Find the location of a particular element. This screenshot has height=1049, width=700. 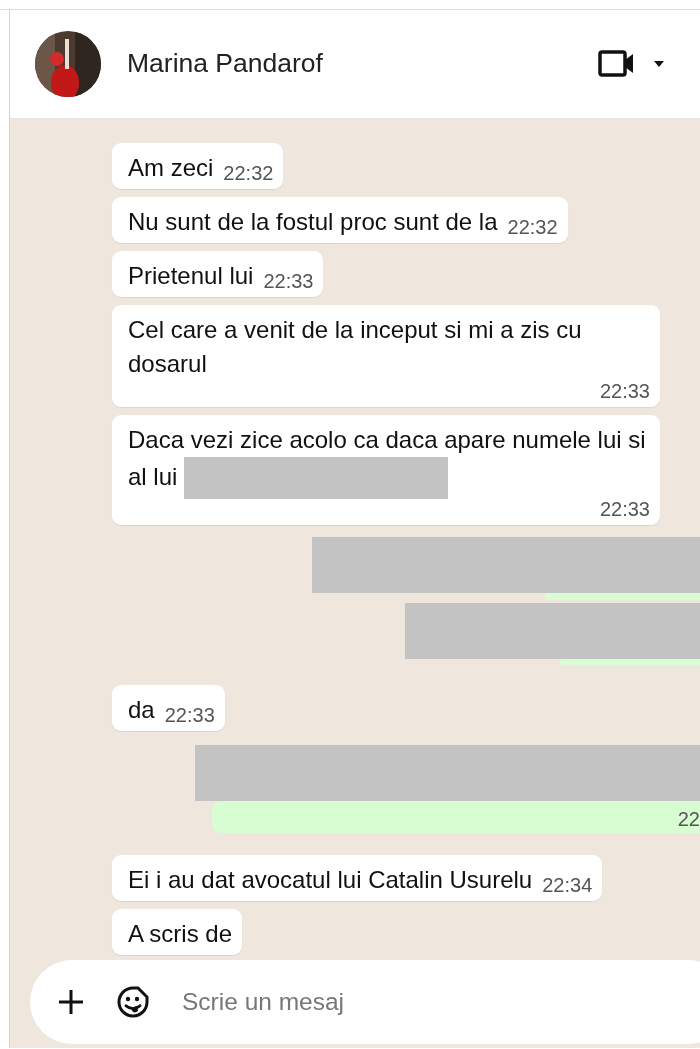

message-field: Scrie un mesaj is located at coordinates (365, 1002).